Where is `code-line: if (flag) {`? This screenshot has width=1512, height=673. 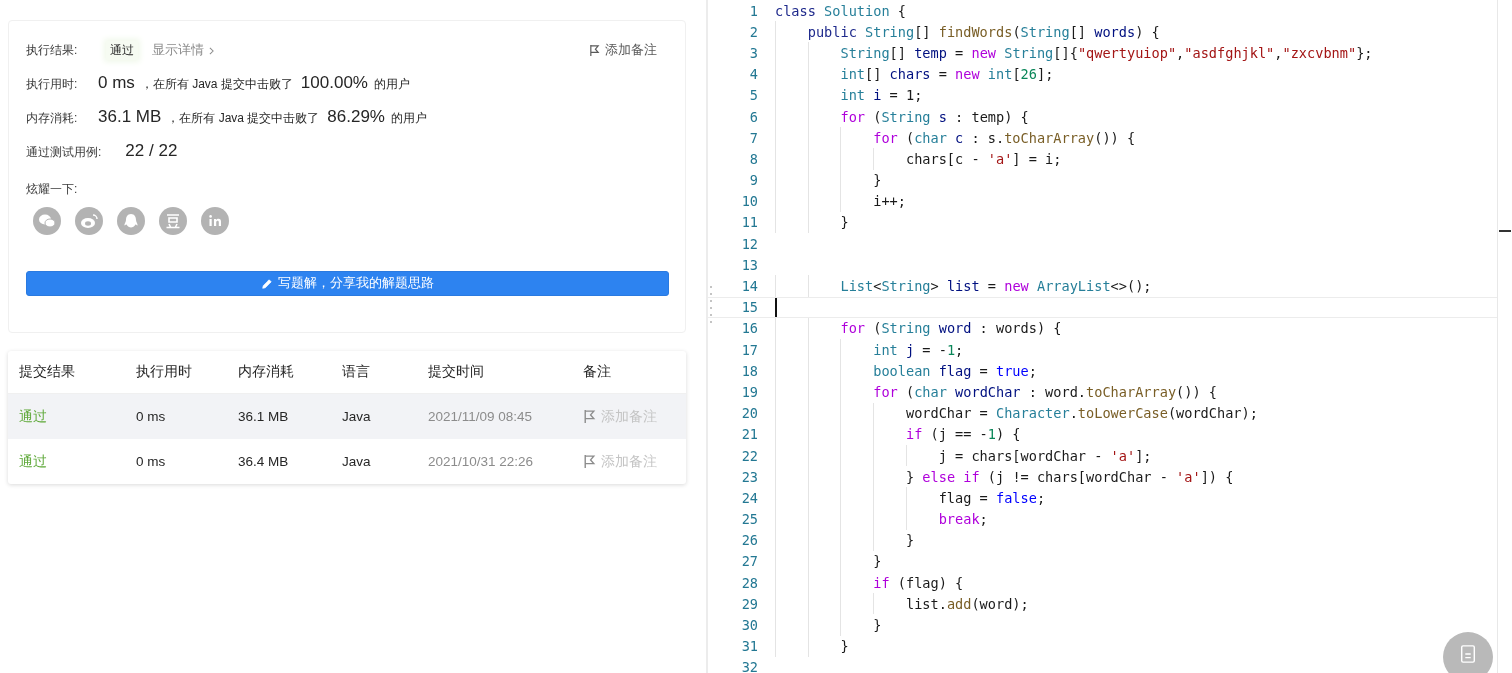 code-line: if (flag) { is located at coordinates (918, 582).